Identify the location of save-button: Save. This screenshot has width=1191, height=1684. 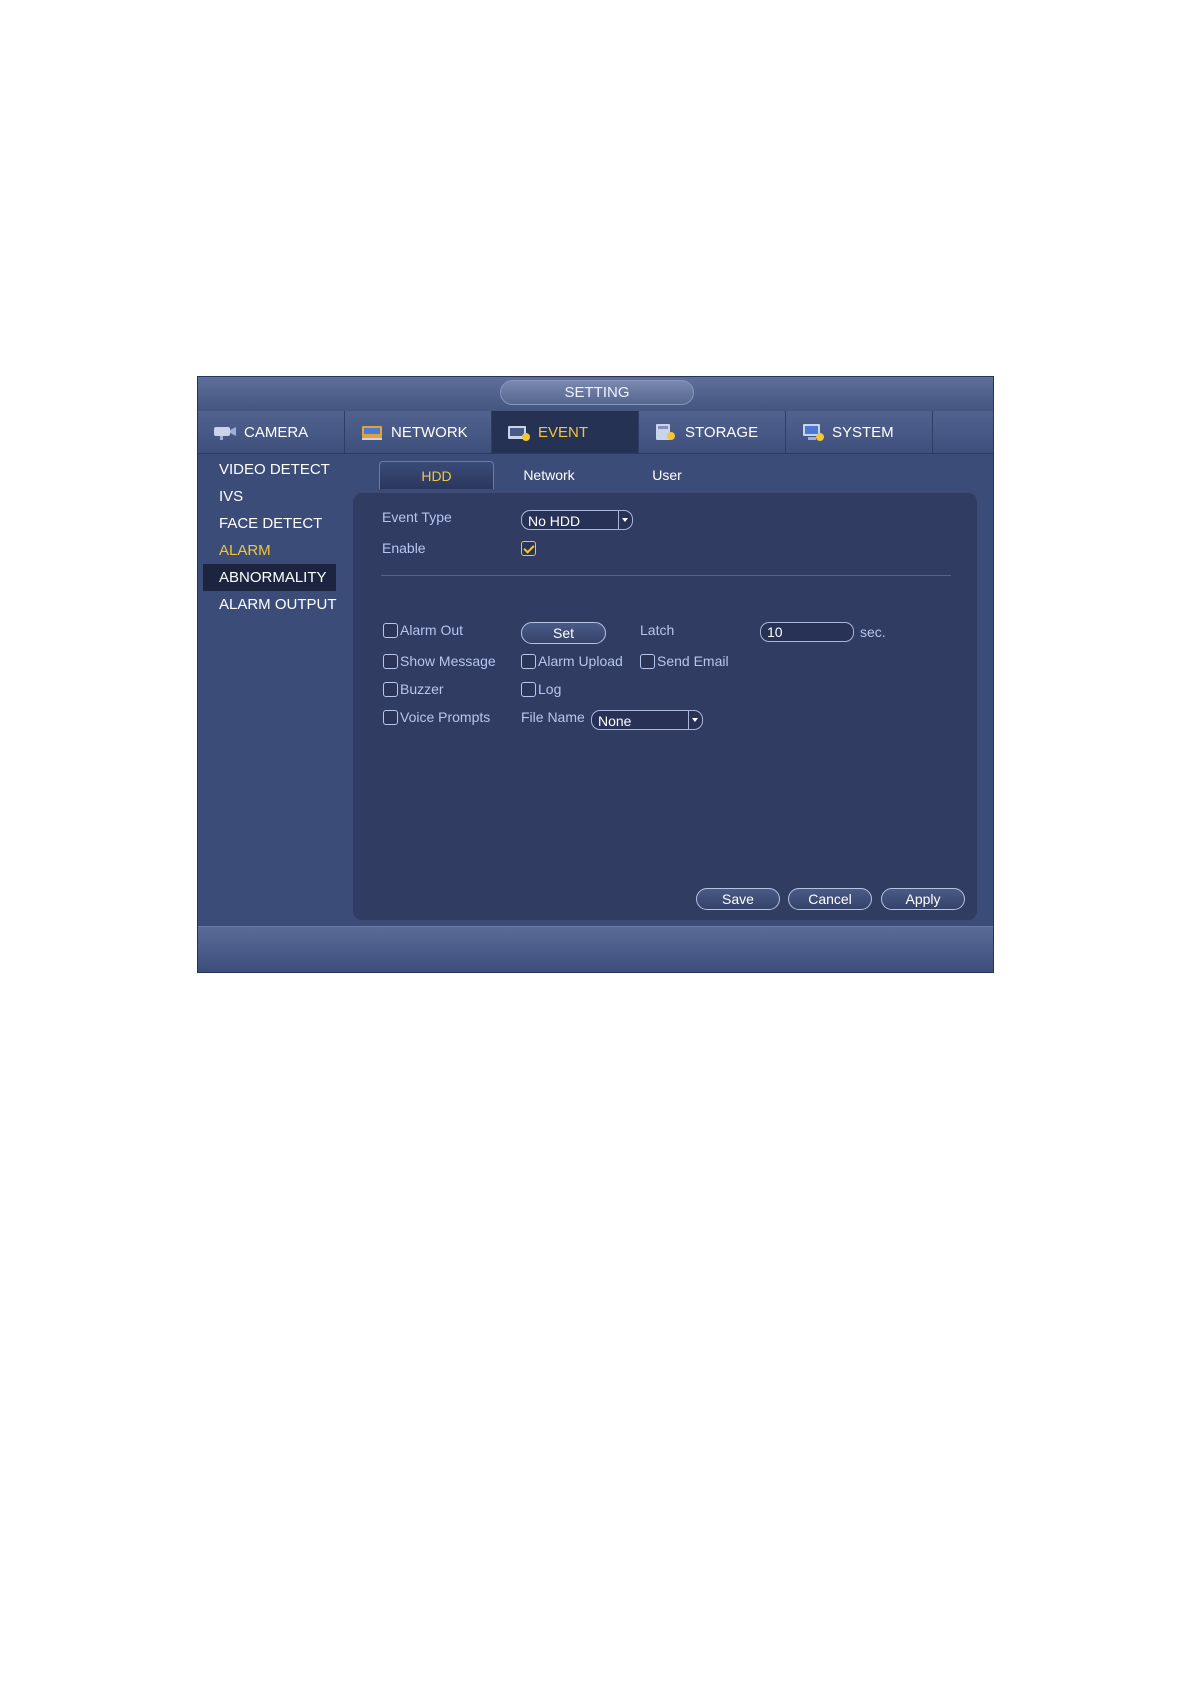
(738, 899).